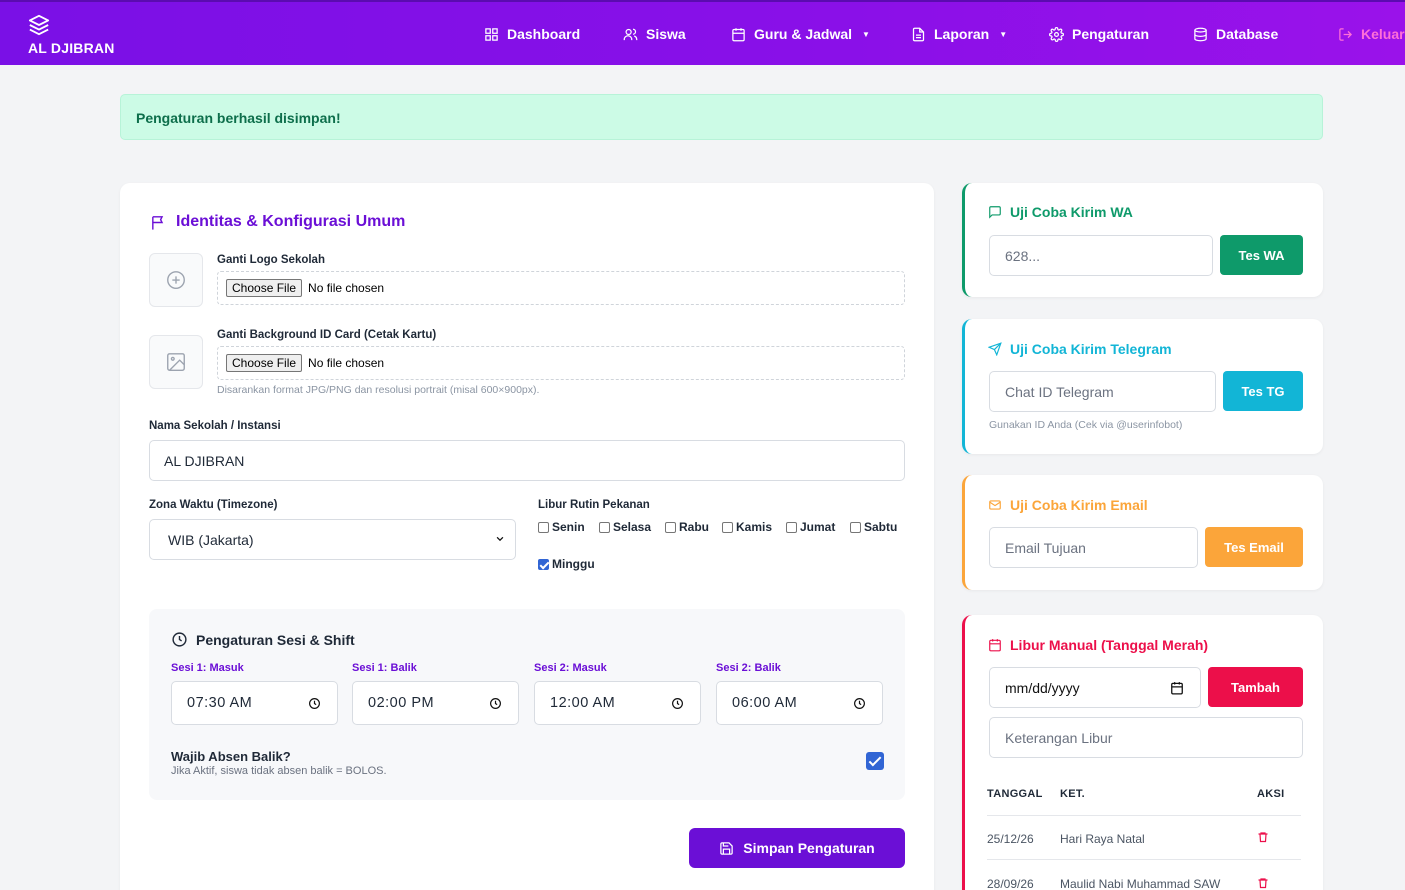 Image resolution: width=1405 pixels, height=890 pixels. What do you see at coordinates (1144, 874) in the screenshot?
I see `table-row: 28/09/26 Maulid Nabi Muhammad SAW` at bounding box center [1144, 874].